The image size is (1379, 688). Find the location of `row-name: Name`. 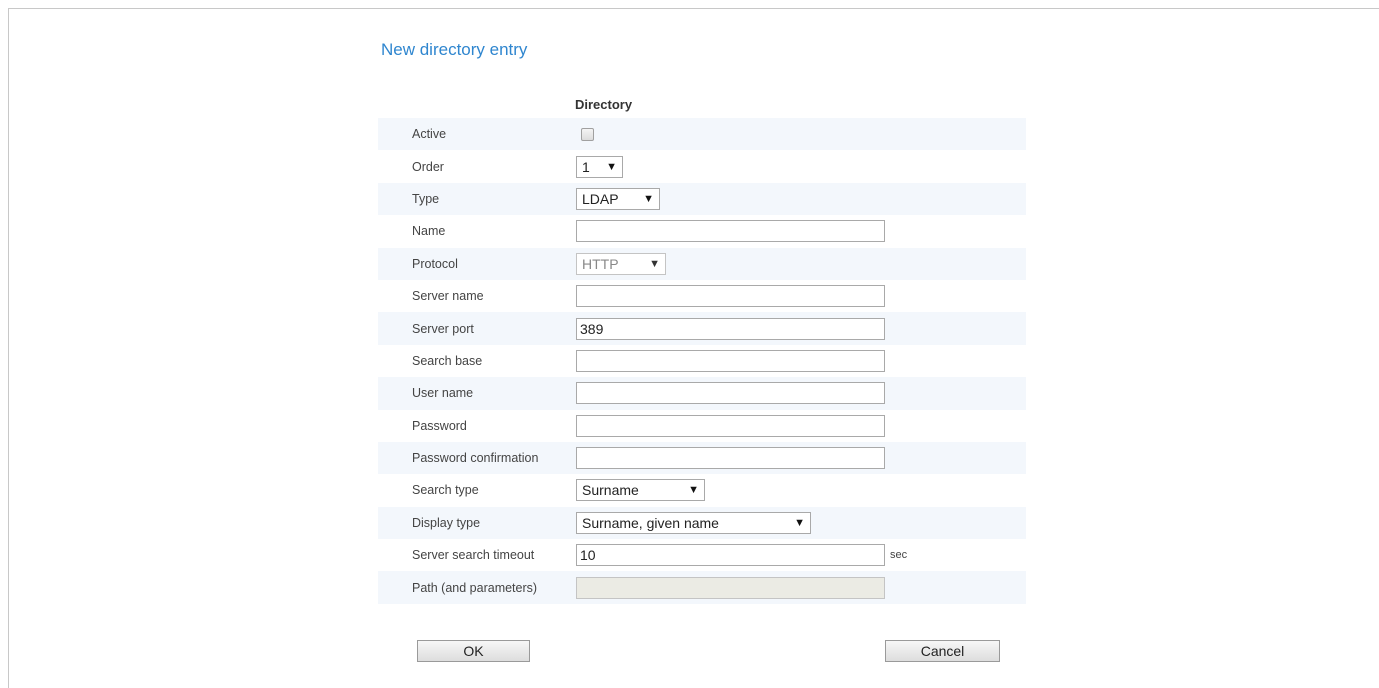

row-name: Name is located at coordinates (702, 231).